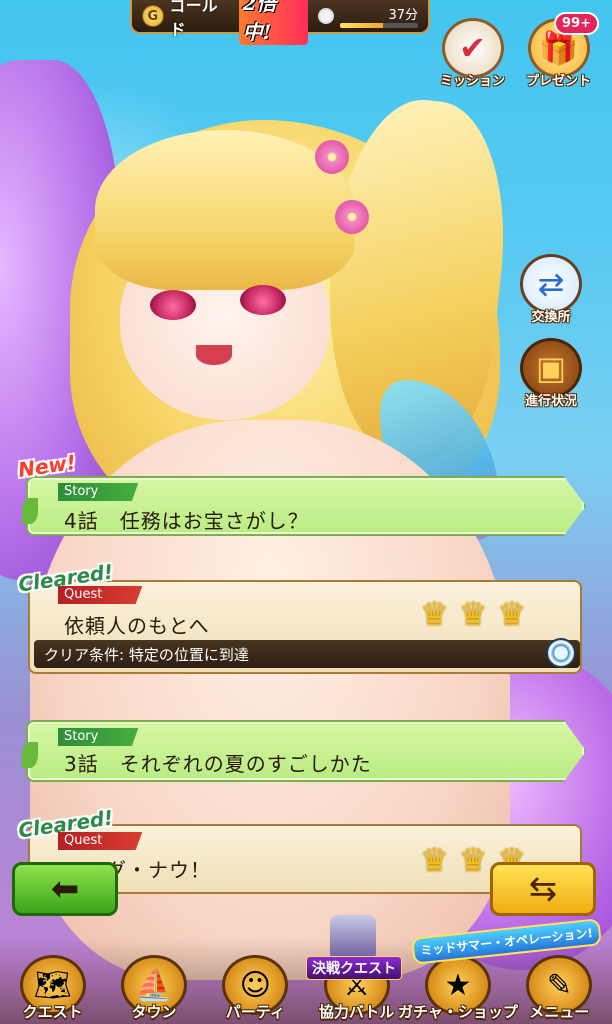 The image size is (612, 1024). I want to click on tab-label: パーティ, so click(255, 1012).